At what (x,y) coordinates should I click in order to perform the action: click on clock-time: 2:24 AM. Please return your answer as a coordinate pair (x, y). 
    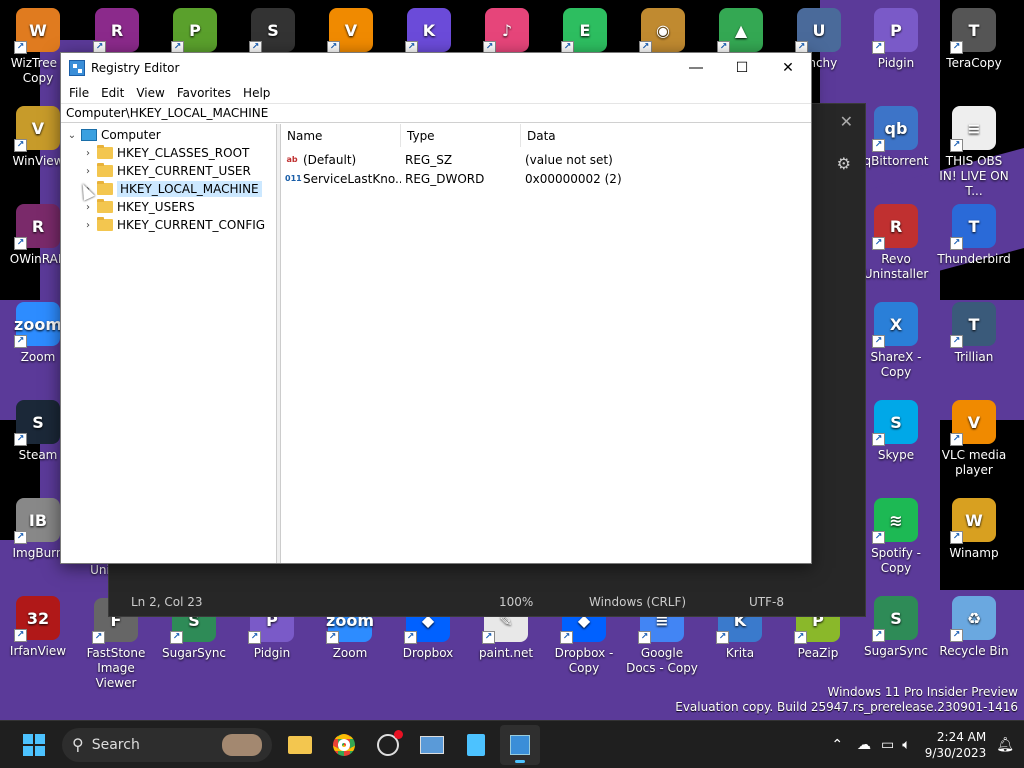
    Looking at the image, I should click on (961, 736).